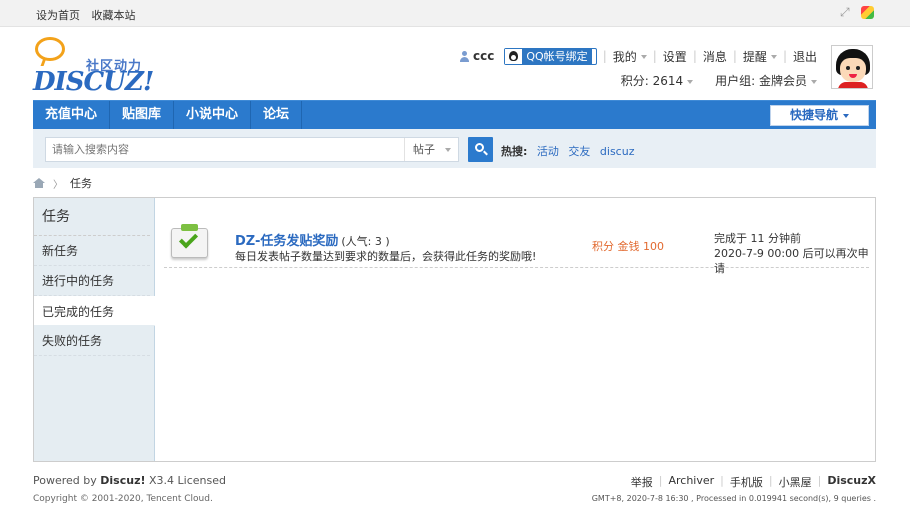 The height and width of the screenshot is (521, 910). Describe the element at coordinates (514, 56) in the screenshot. I see `qq-penguin-icon` at that location.